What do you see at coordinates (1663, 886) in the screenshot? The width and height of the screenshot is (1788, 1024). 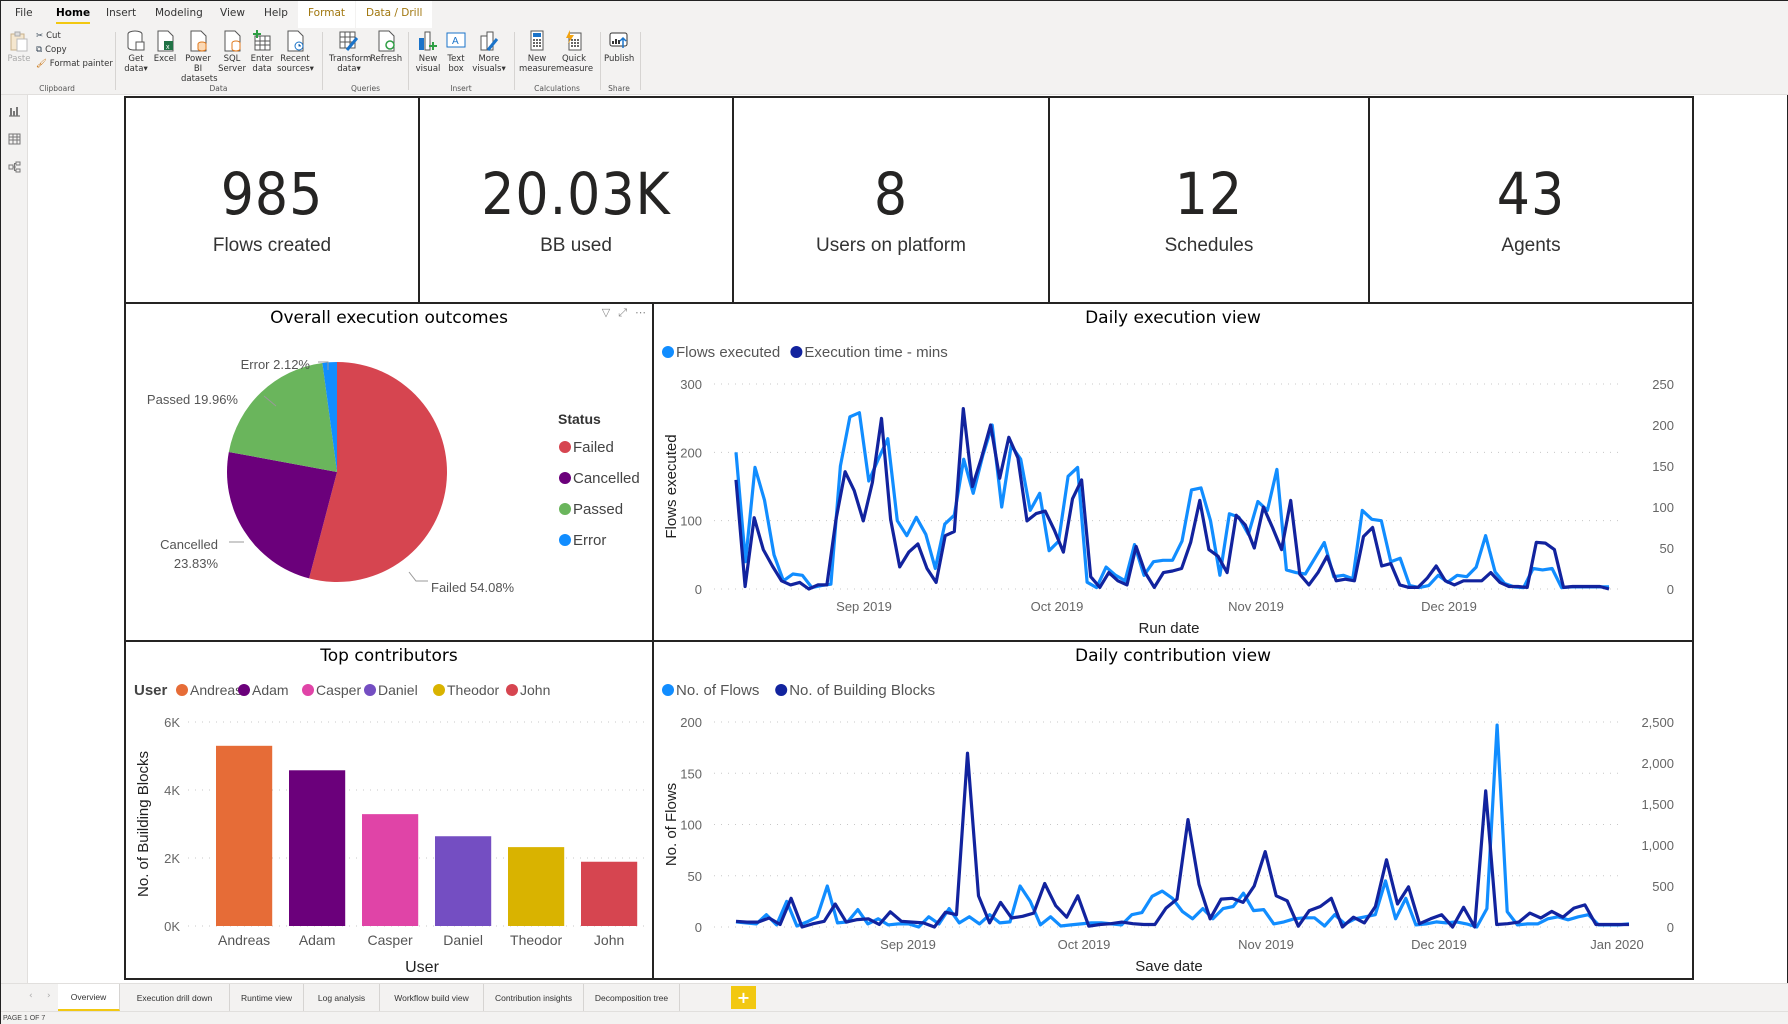 I see `y2-tick-label: 500` at bounding box center [1663, 886].